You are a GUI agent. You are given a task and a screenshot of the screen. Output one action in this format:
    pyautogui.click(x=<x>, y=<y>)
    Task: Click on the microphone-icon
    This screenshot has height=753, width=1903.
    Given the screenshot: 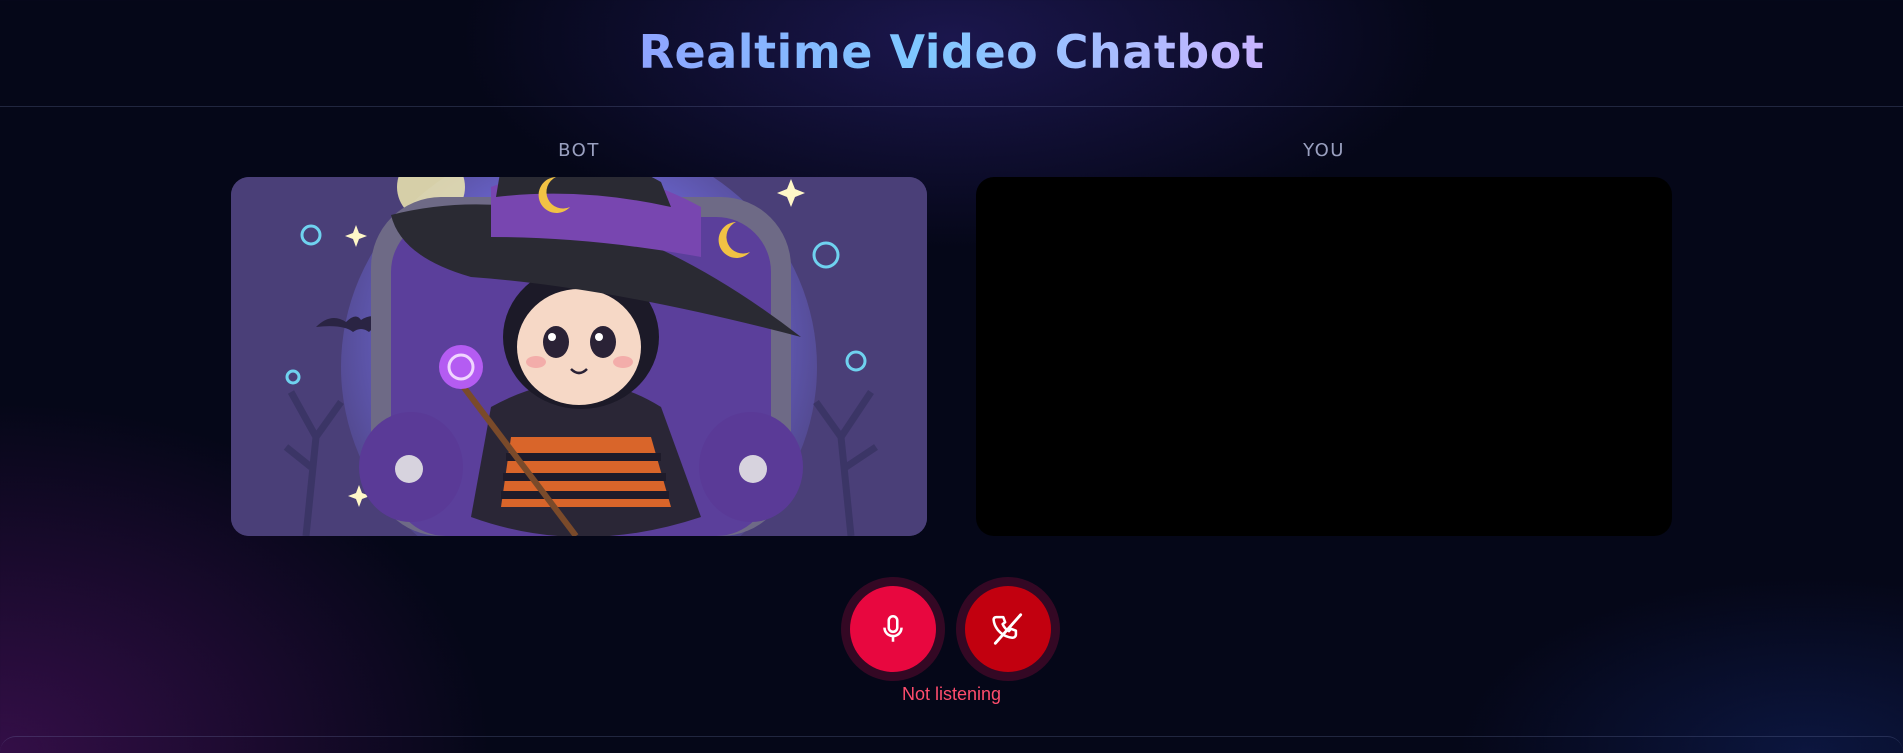 What is the action you would take?
    pyautogui.click(x=893, y=628)
    